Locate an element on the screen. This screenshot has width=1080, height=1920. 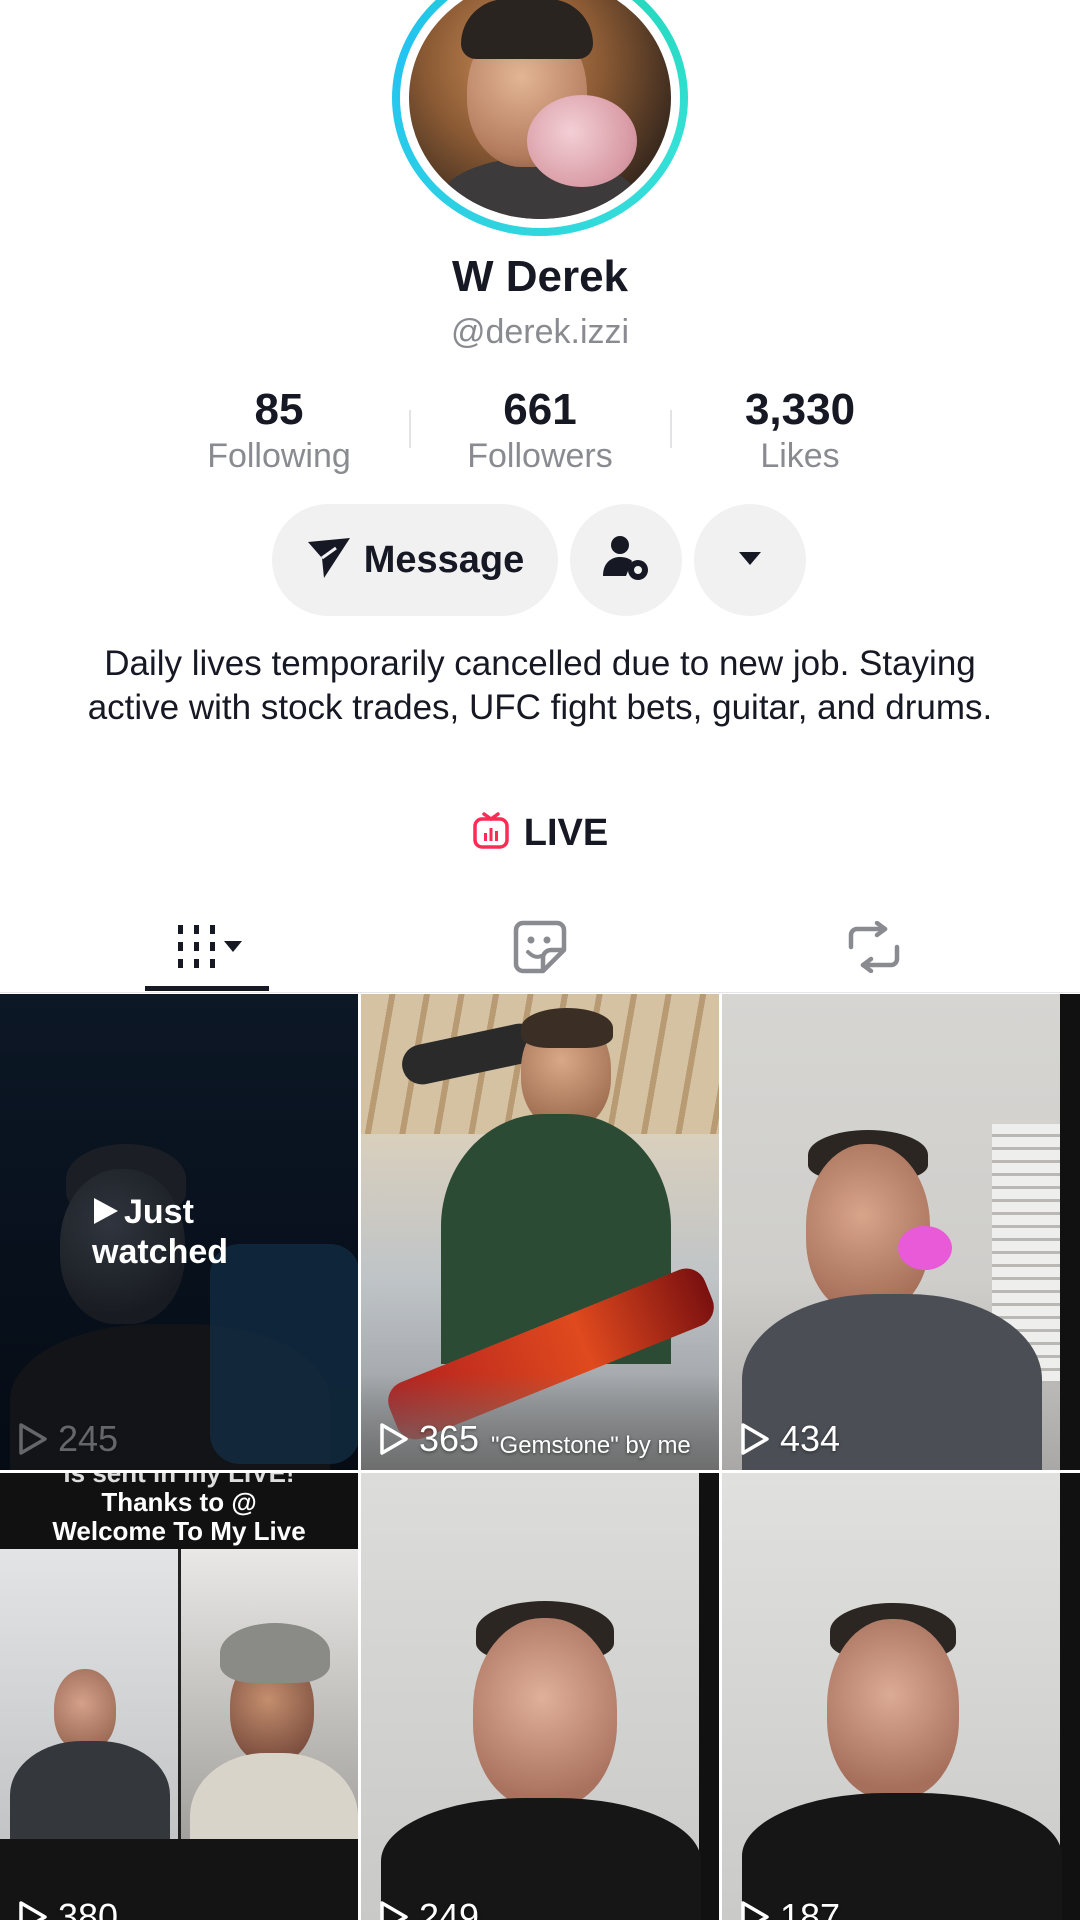
caption-line: Thanks to @ is located at coordinates (179, 1502).